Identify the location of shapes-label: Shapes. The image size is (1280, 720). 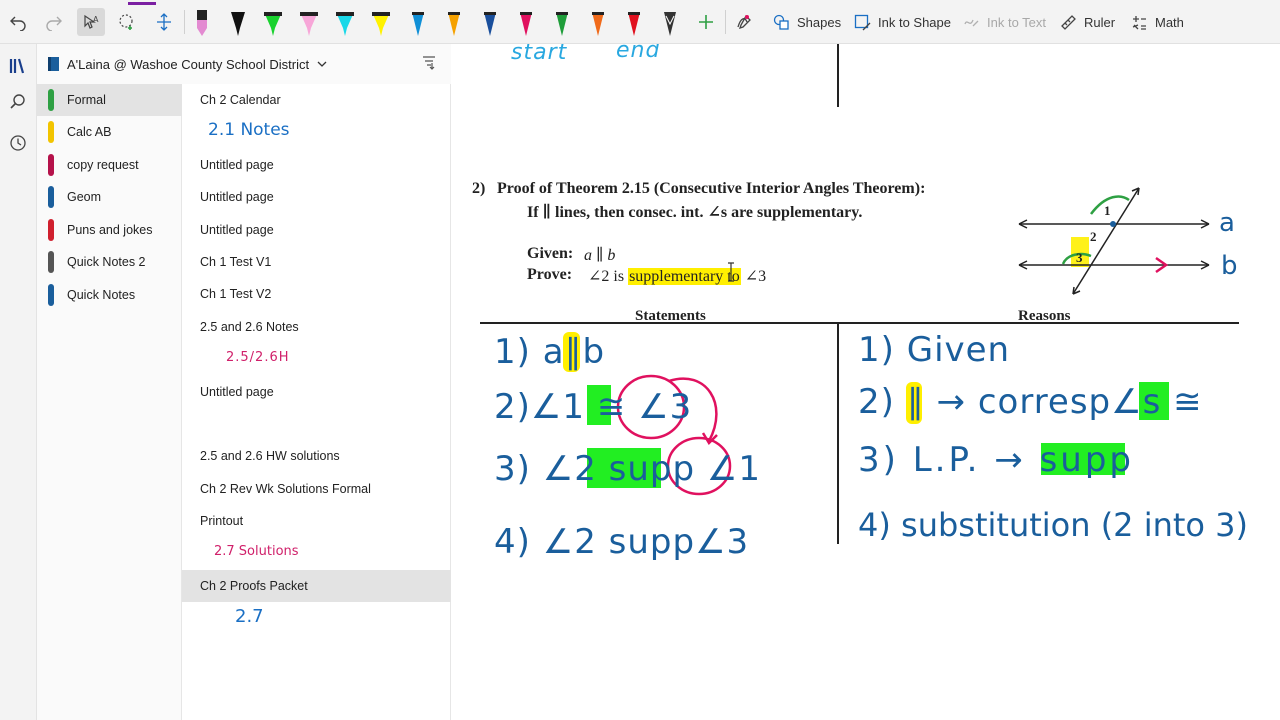
(819, 22).